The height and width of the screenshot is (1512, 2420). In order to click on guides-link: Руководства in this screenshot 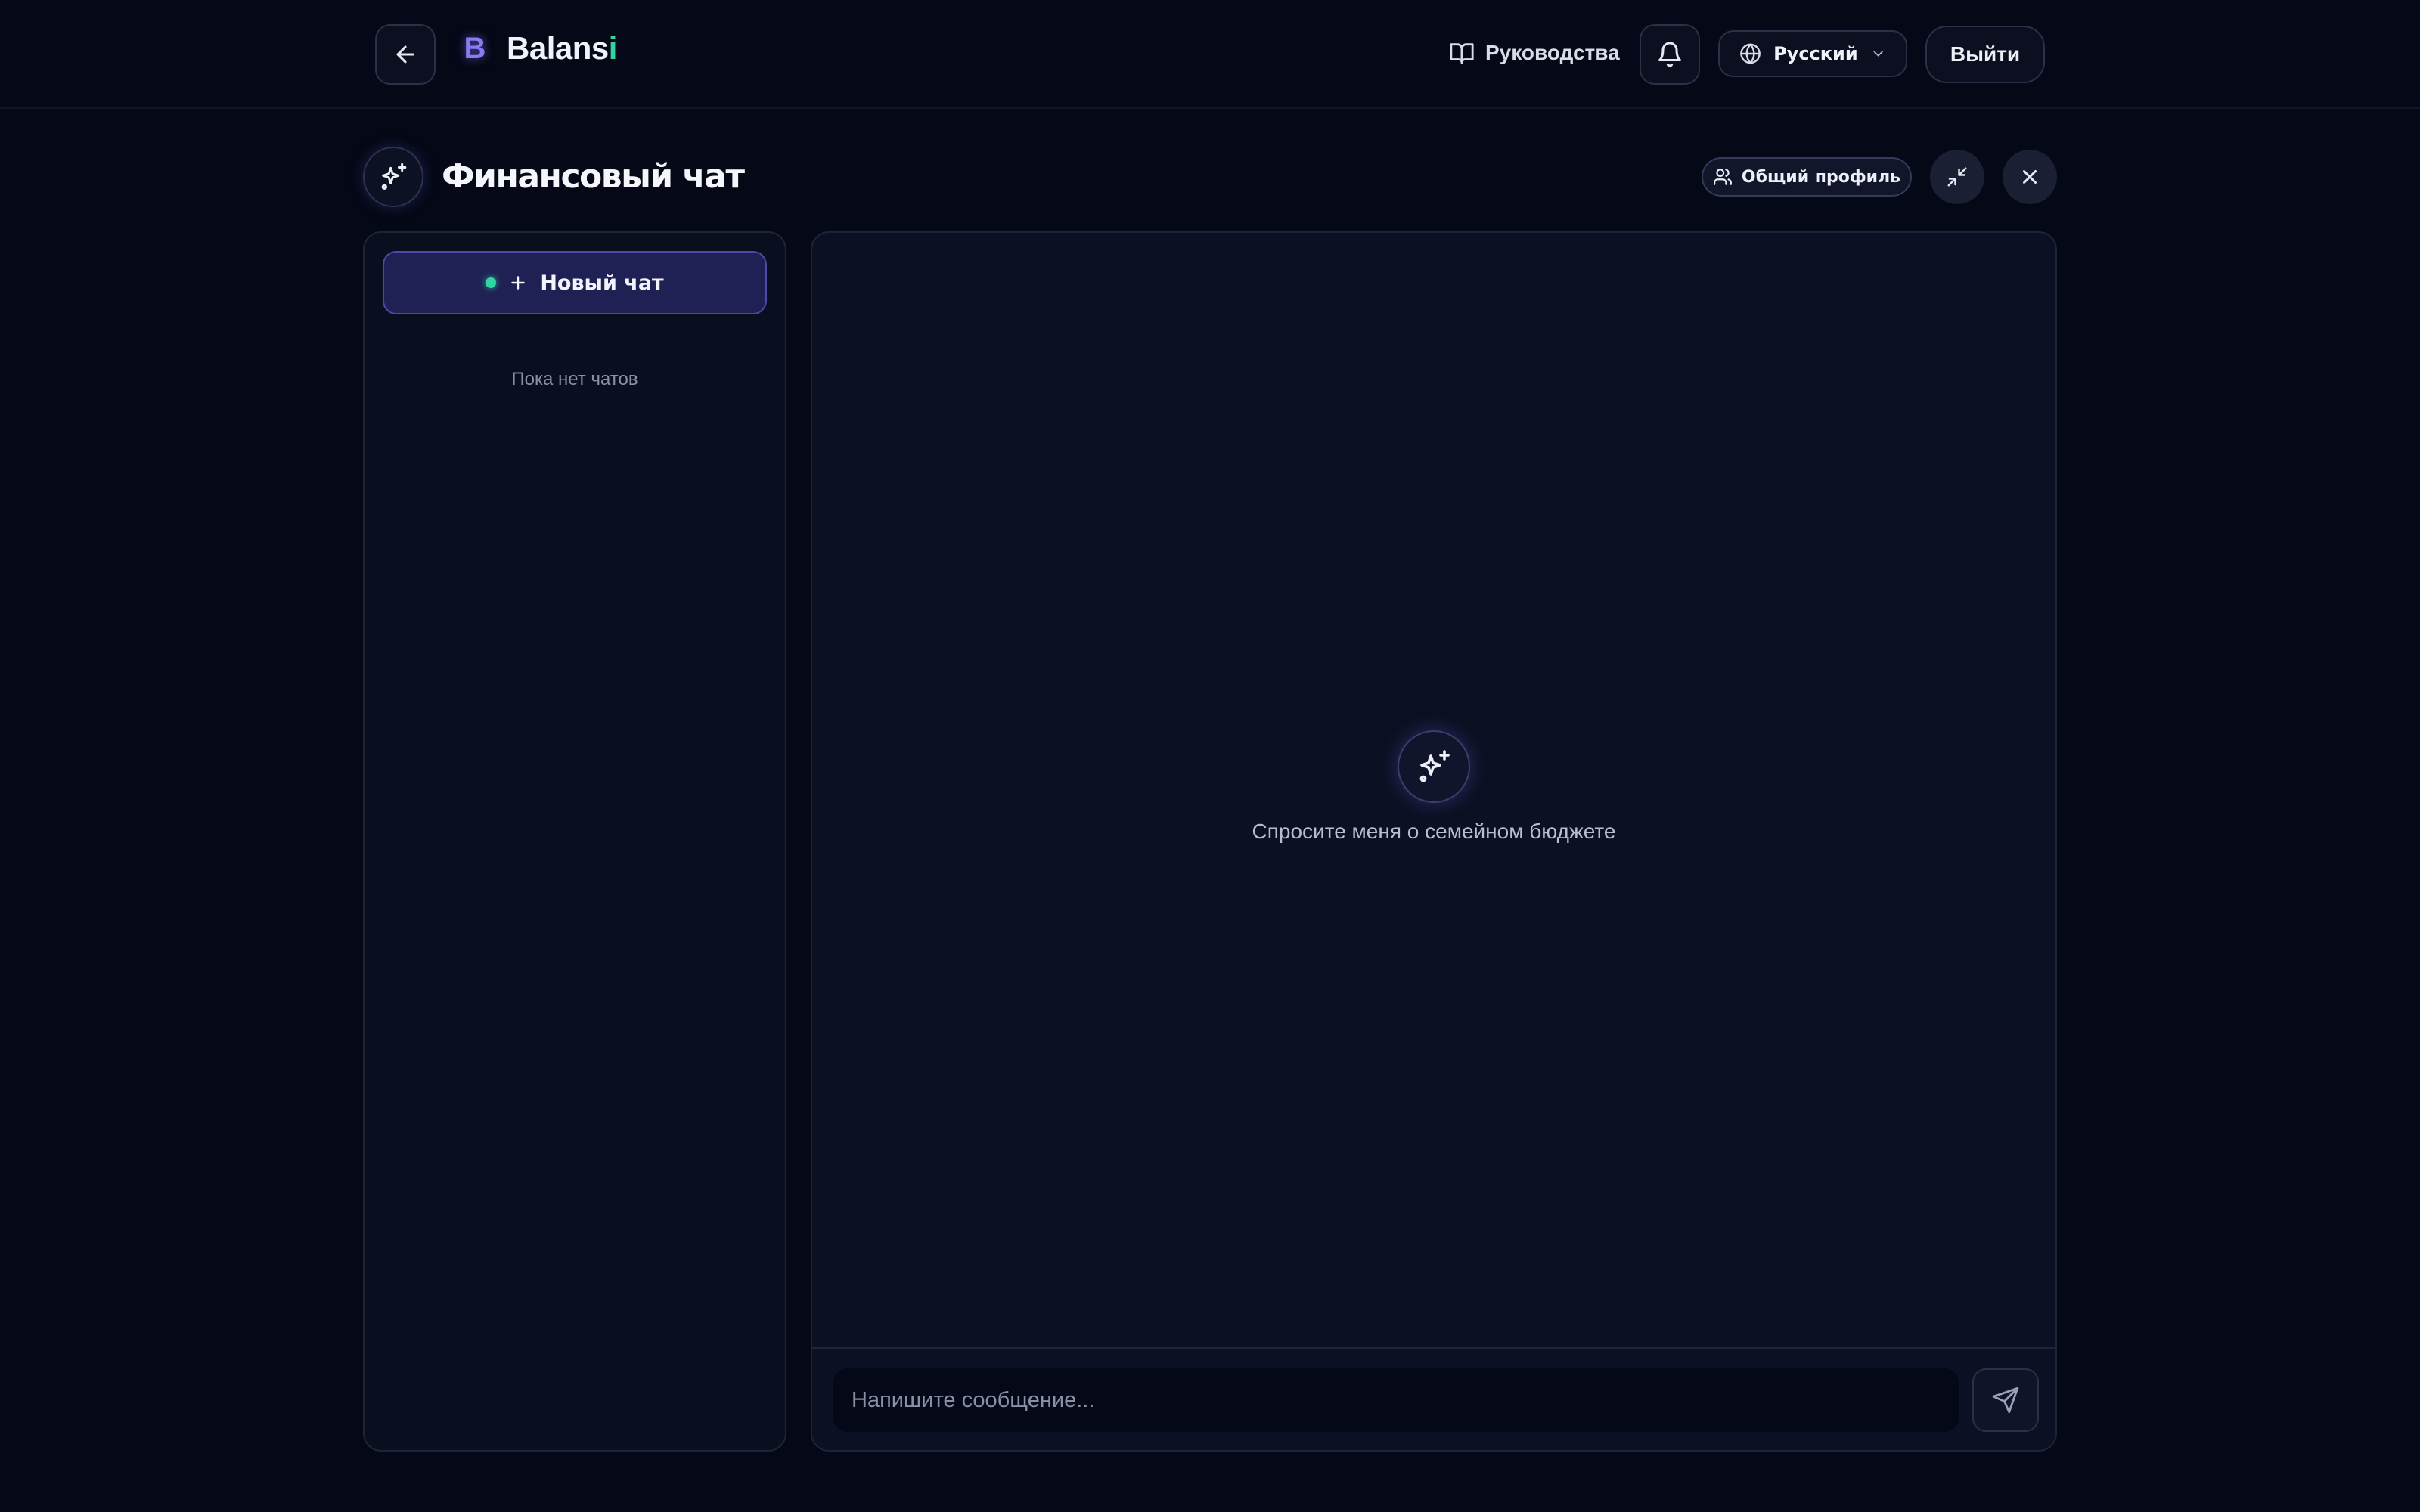, I will do `click(1534, 53)`.